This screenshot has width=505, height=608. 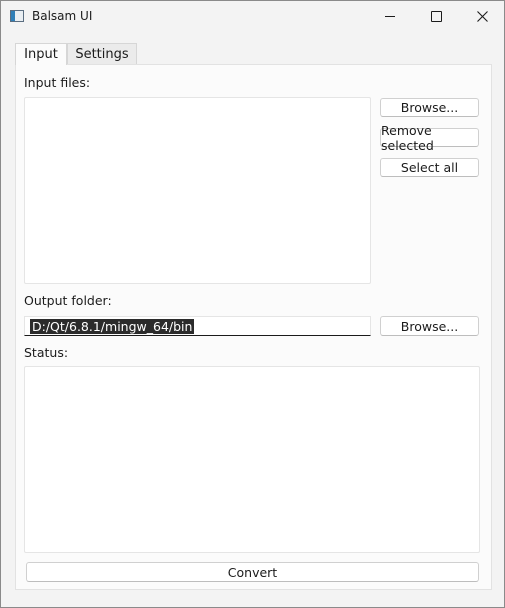 I want to click on select-all-button: Select all, so click(x=429, y=167).